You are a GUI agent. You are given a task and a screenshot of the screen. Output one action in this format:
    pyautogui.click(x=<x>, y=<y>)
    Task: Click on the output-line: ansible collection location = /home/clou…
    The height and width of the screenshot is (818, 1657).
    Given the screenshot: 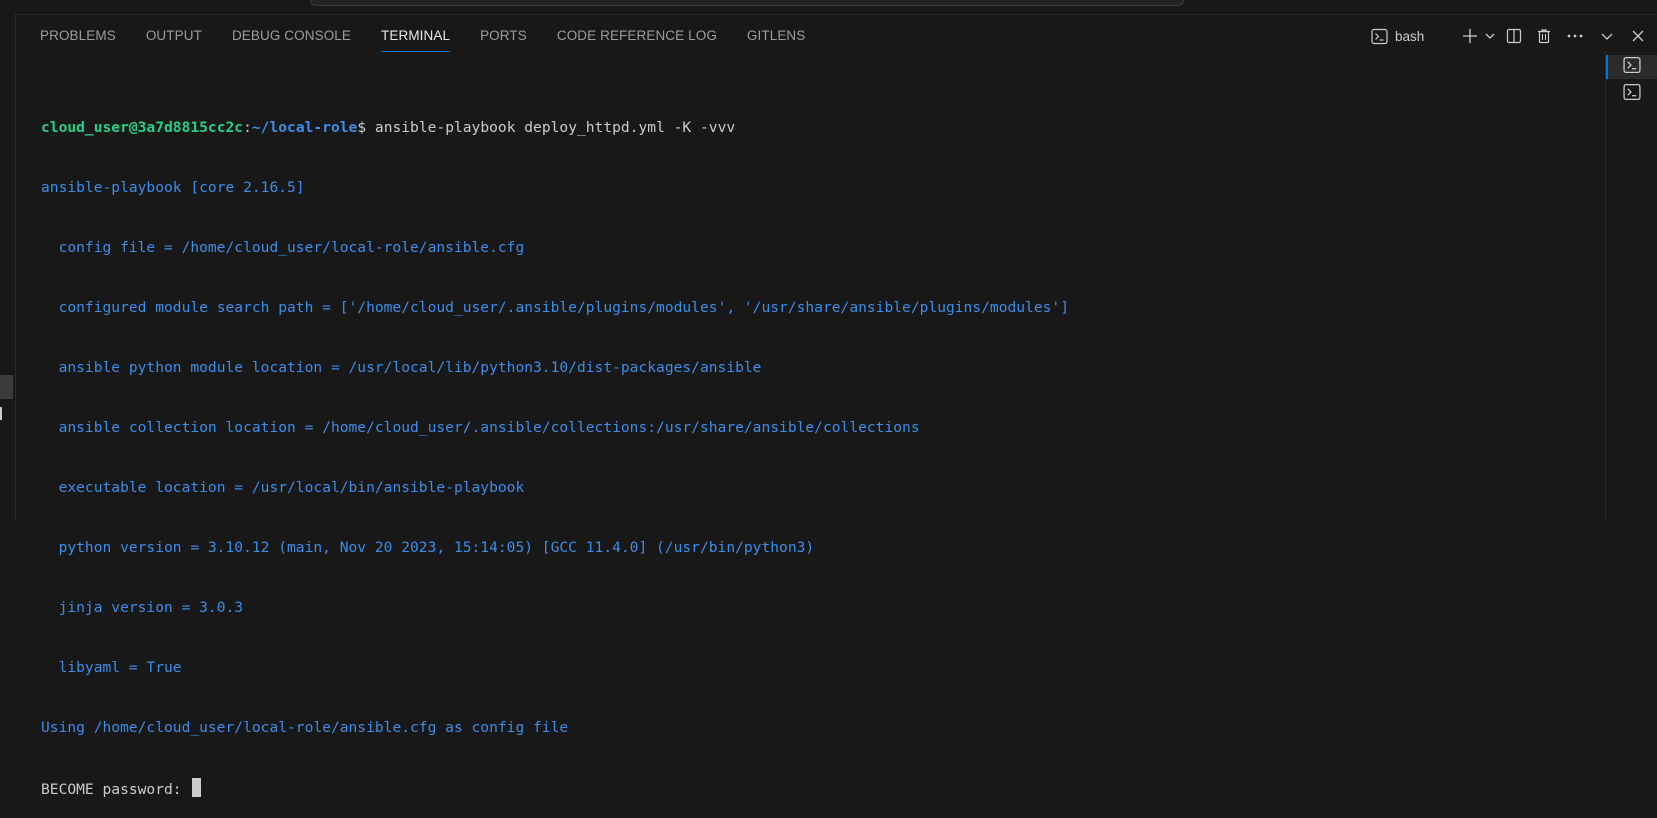 What is the action you would take?
    pyautogui.click(x=480, y=427)
    